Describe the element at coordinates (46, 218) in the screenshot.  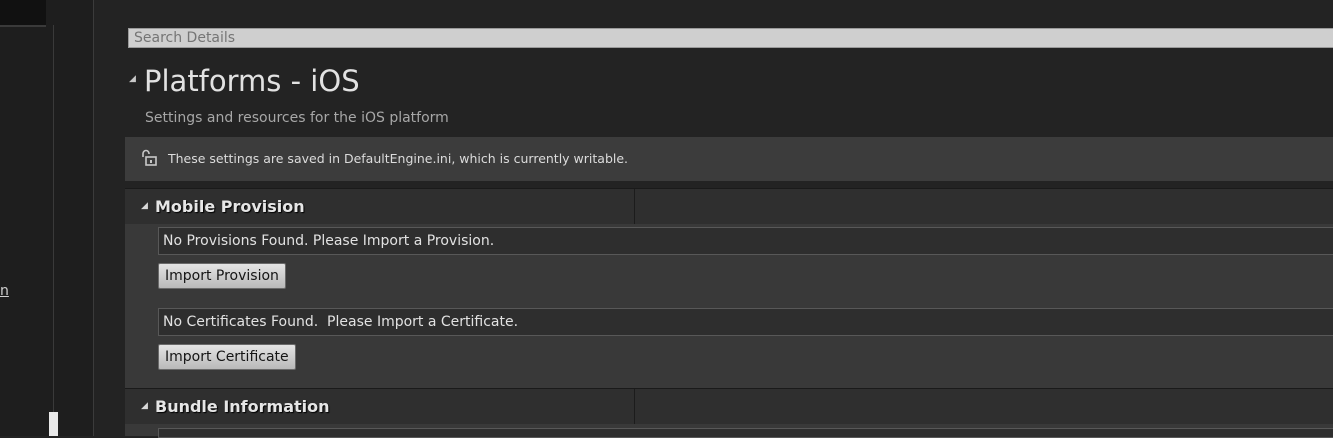
I see `left-panel: n` at that location.